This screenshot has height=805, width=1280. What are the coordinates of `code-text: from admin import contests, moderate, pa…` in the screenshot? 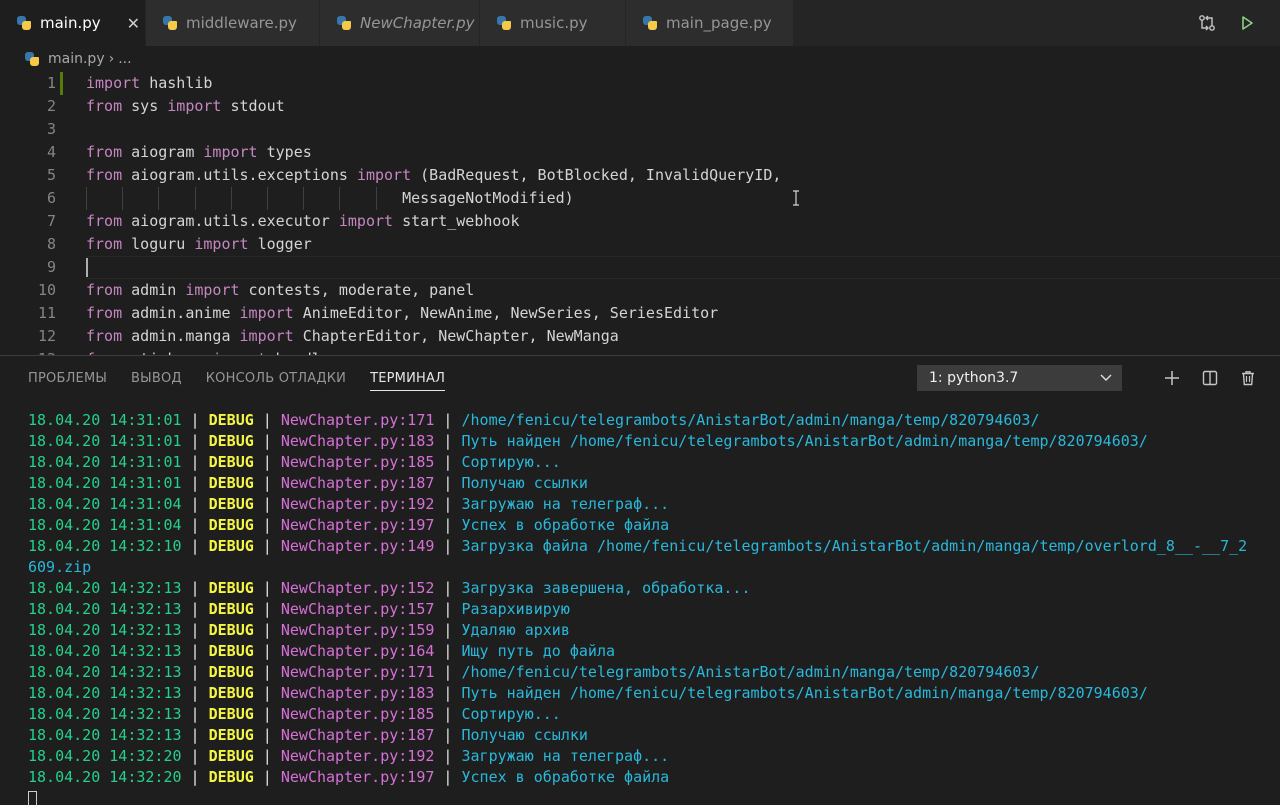 It's located at (683, 290).